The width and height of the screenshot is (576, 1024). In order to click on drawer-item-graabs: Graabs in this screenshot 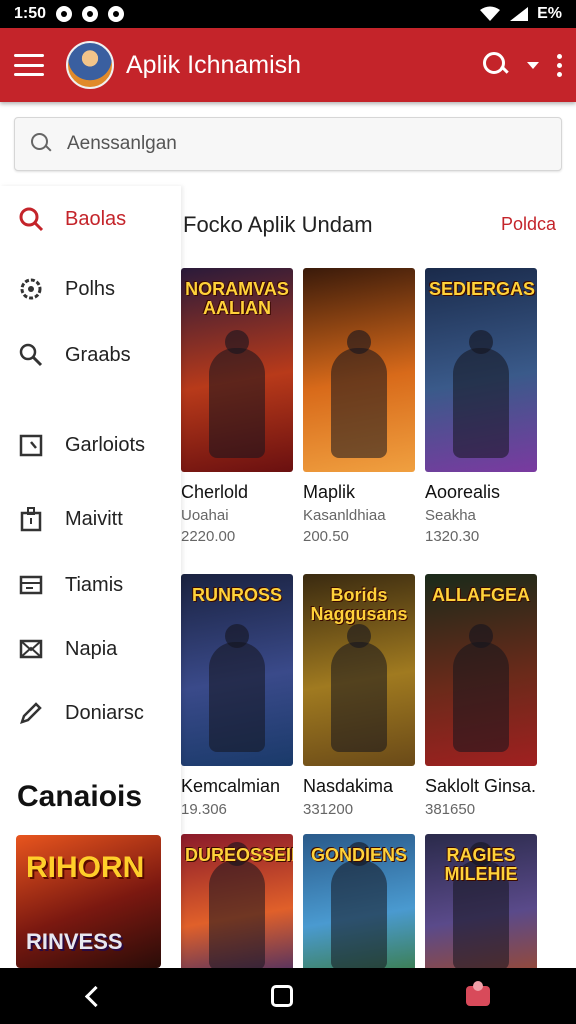, I will do `click(74, 355)`.